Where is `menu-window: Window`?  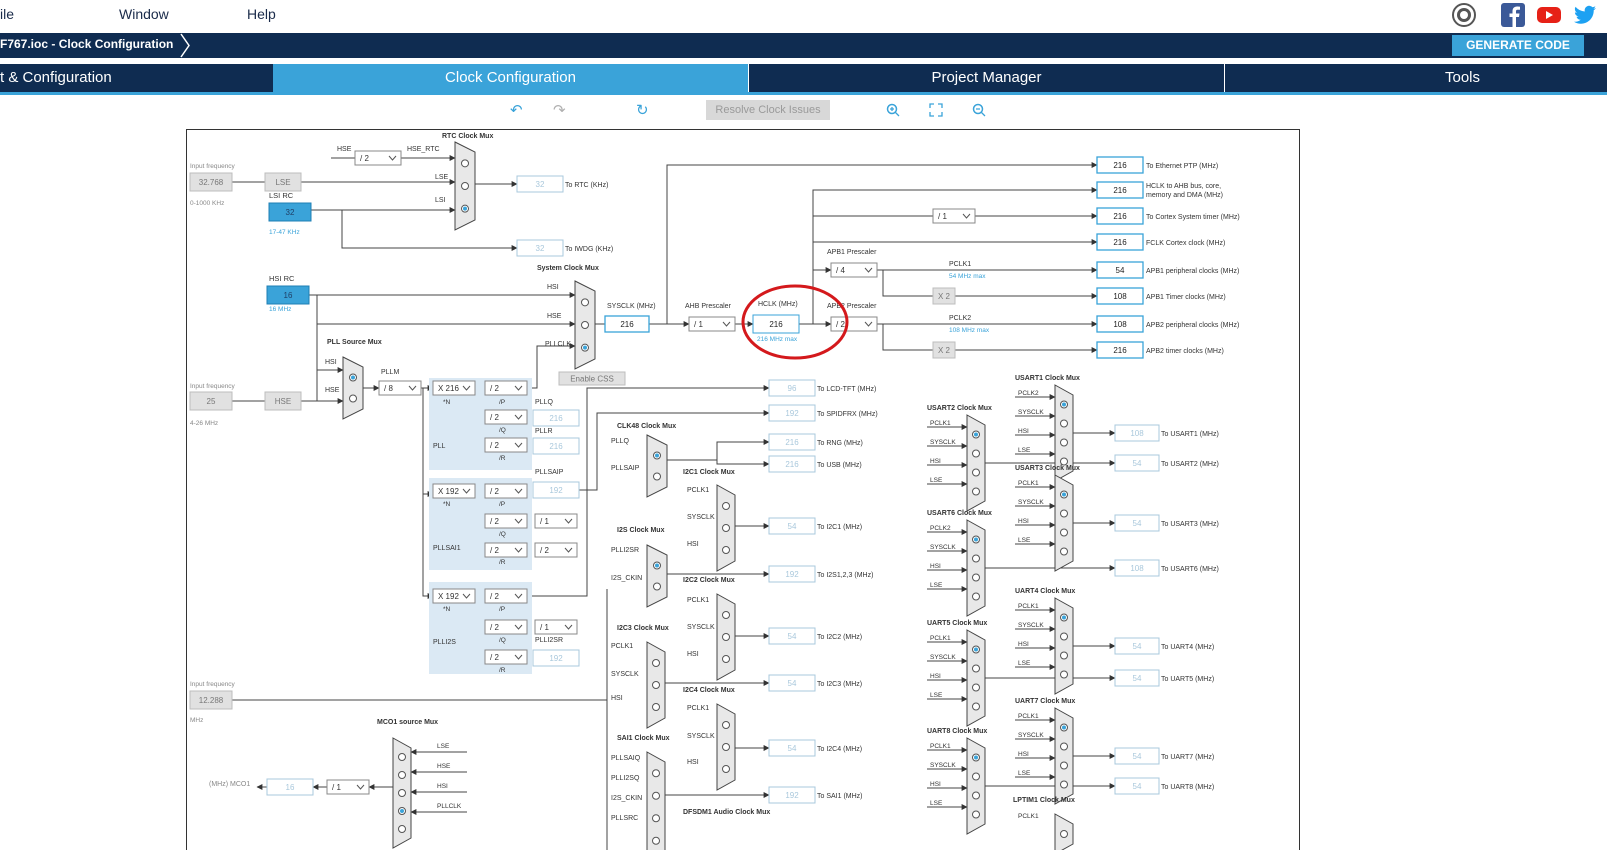 menu-window: Window is located at coordinates (144, 14).